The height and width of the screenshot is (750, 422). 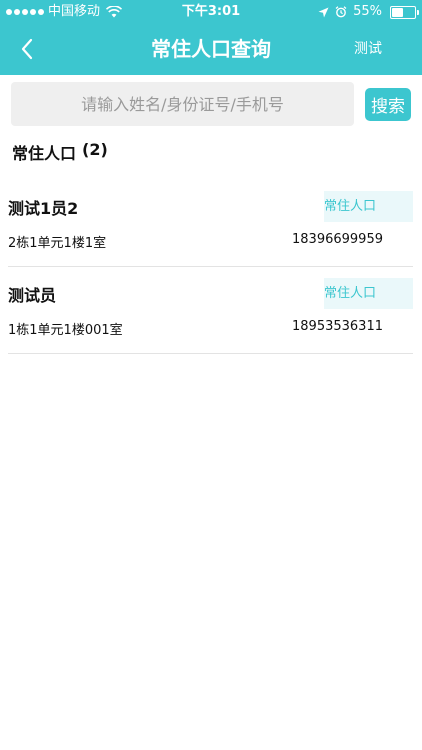 I want to click on list-item: 测试员 常住人口 1栋1单元1楼001室 18953536311, so click(x=210, y=310).